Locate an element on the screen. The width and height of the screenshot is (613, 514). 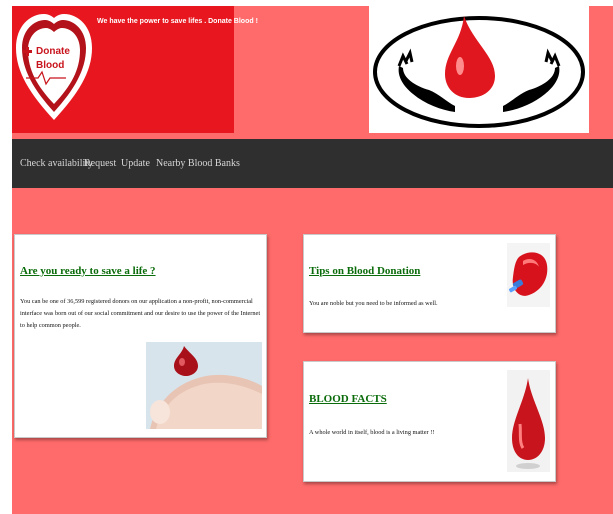
donate-blood-logo: Donate Blood is located at coordinates (54, 68).